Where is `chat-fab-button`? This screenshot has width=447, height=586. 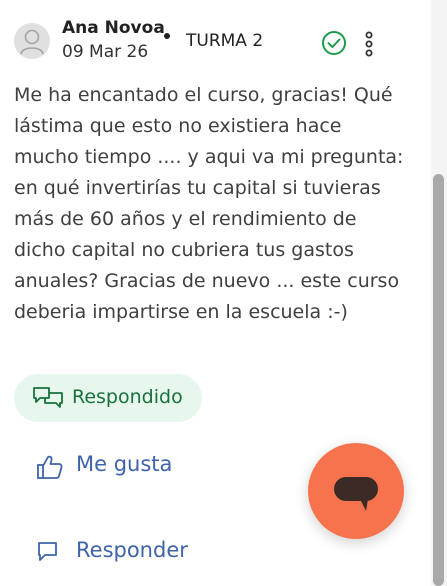 chat-fab-button is located at coordinates (356, 491).